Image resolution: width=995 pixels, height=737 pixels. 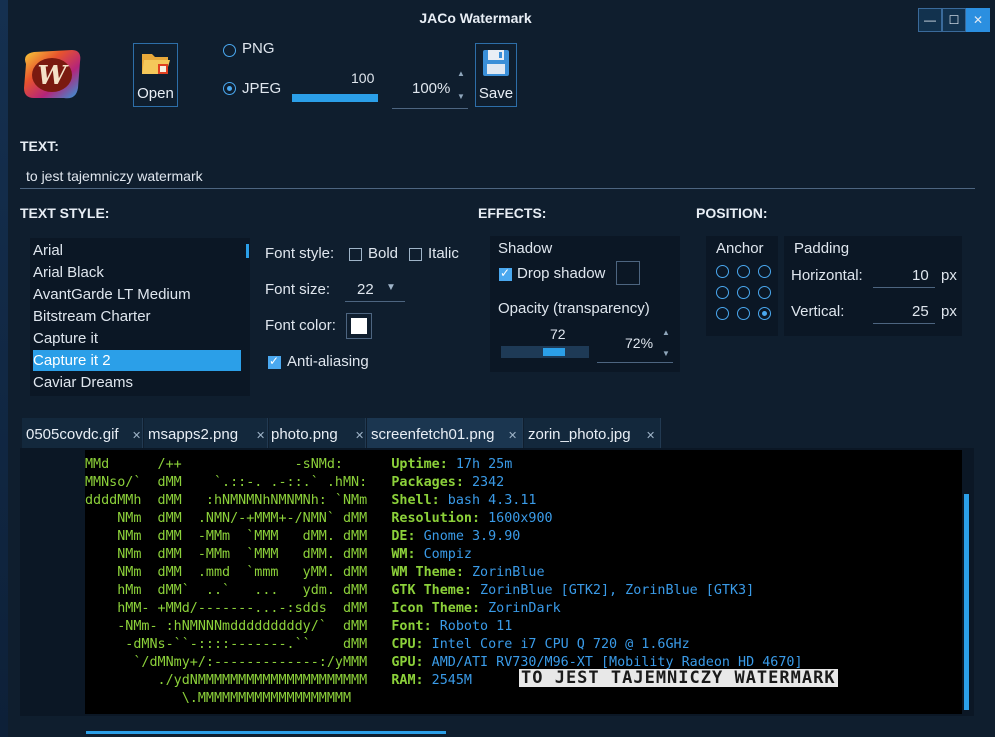 What do you see at coordinates (247, 251) in the screenshot?
I see `font-list-scrollbar` at bounding box center [247, 251].